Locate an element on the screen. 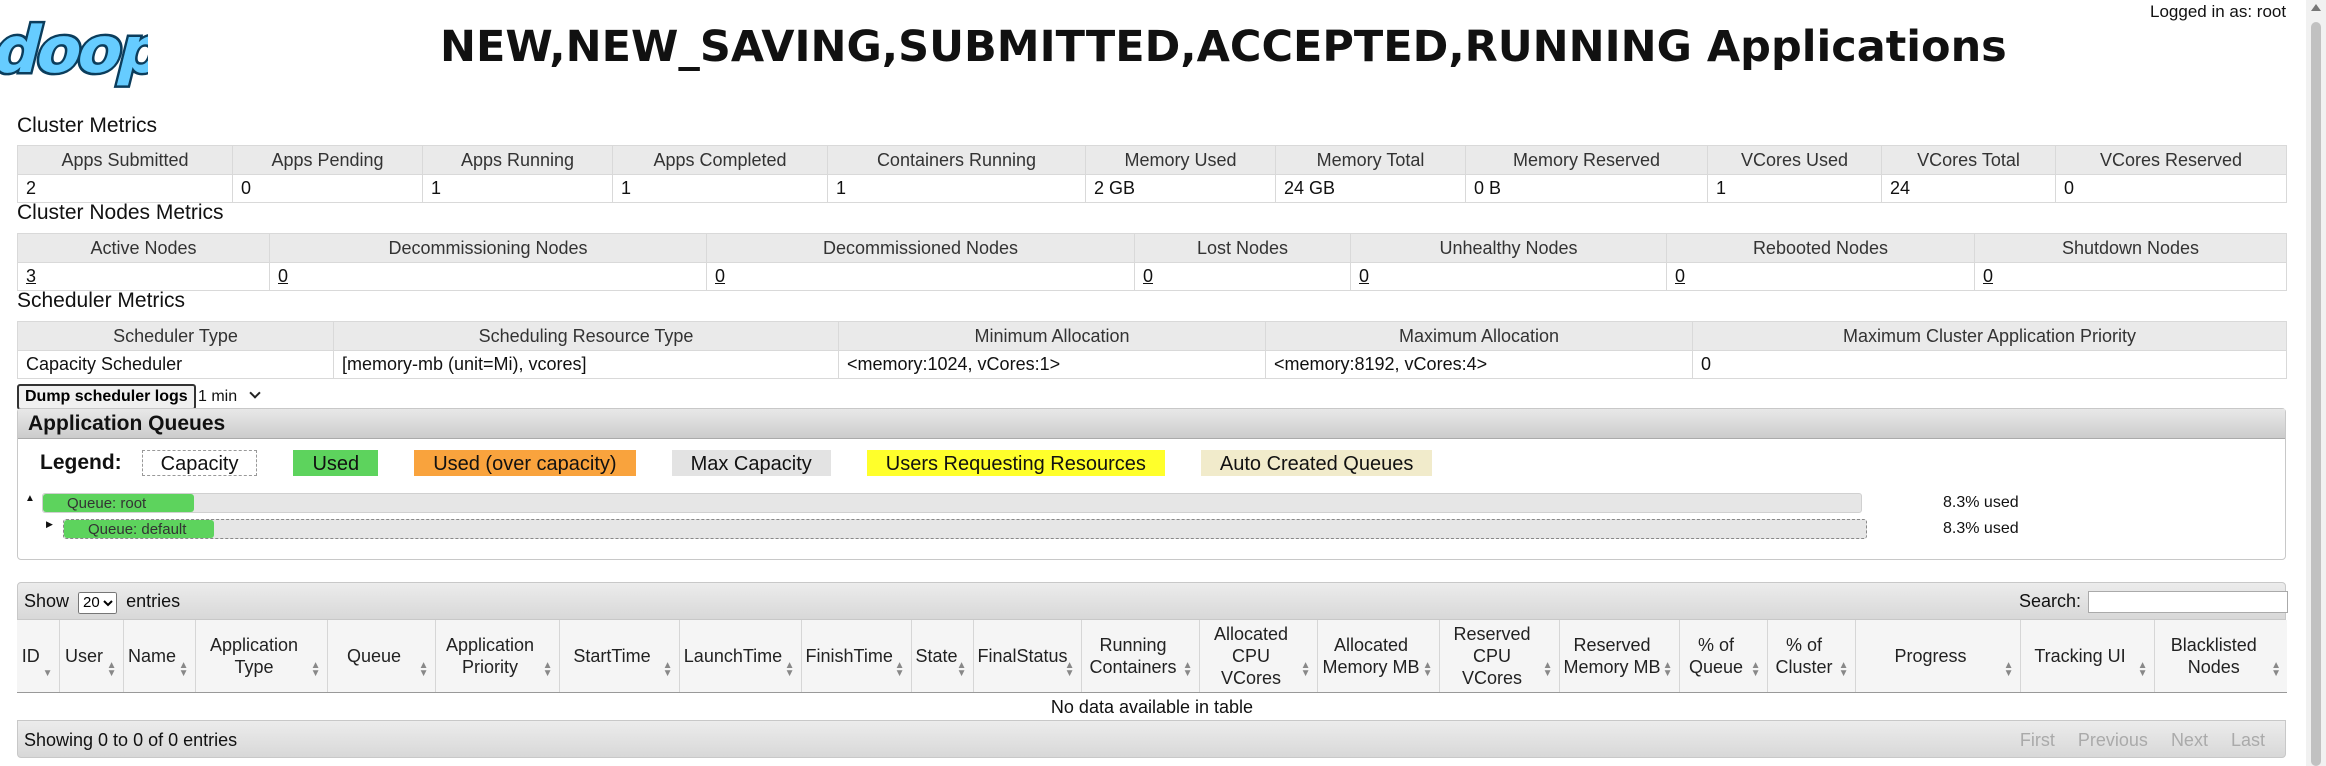 Image resolution: width=2326 pixels, height=766 pixels. queue-root-toggle-icon: ▲ is located at coordinates (30, 504).